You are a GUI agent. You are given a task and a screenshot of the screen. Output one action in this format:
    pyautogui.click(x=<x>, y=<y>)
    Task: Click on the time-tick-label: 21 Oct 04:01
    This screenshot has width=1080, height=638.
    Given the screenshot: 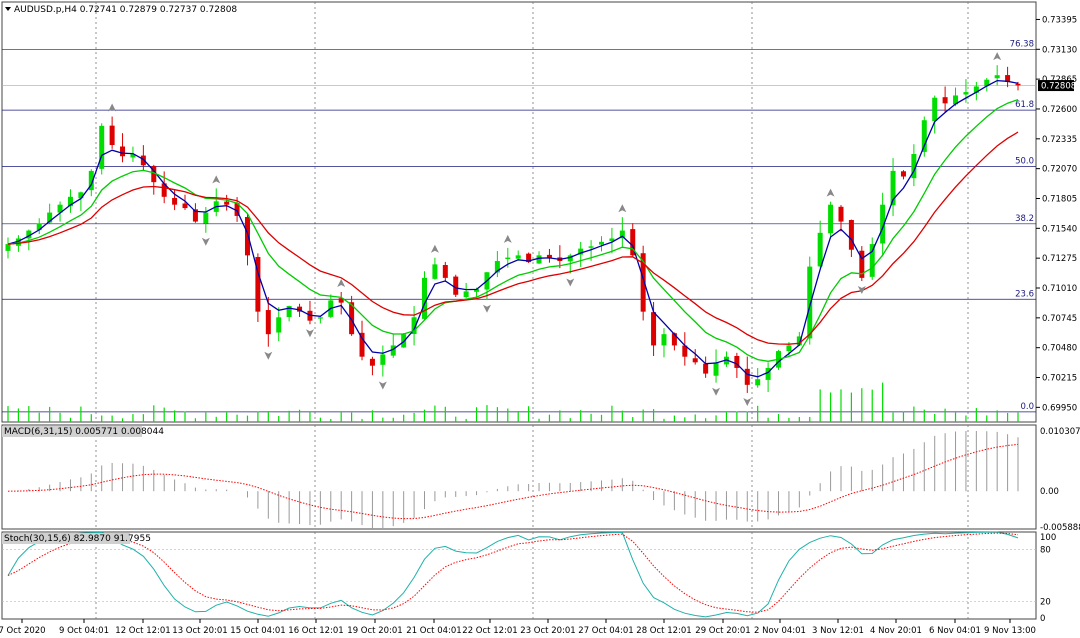 What is the action you would take?
    pyautogui.click(x=433, y=631)
    